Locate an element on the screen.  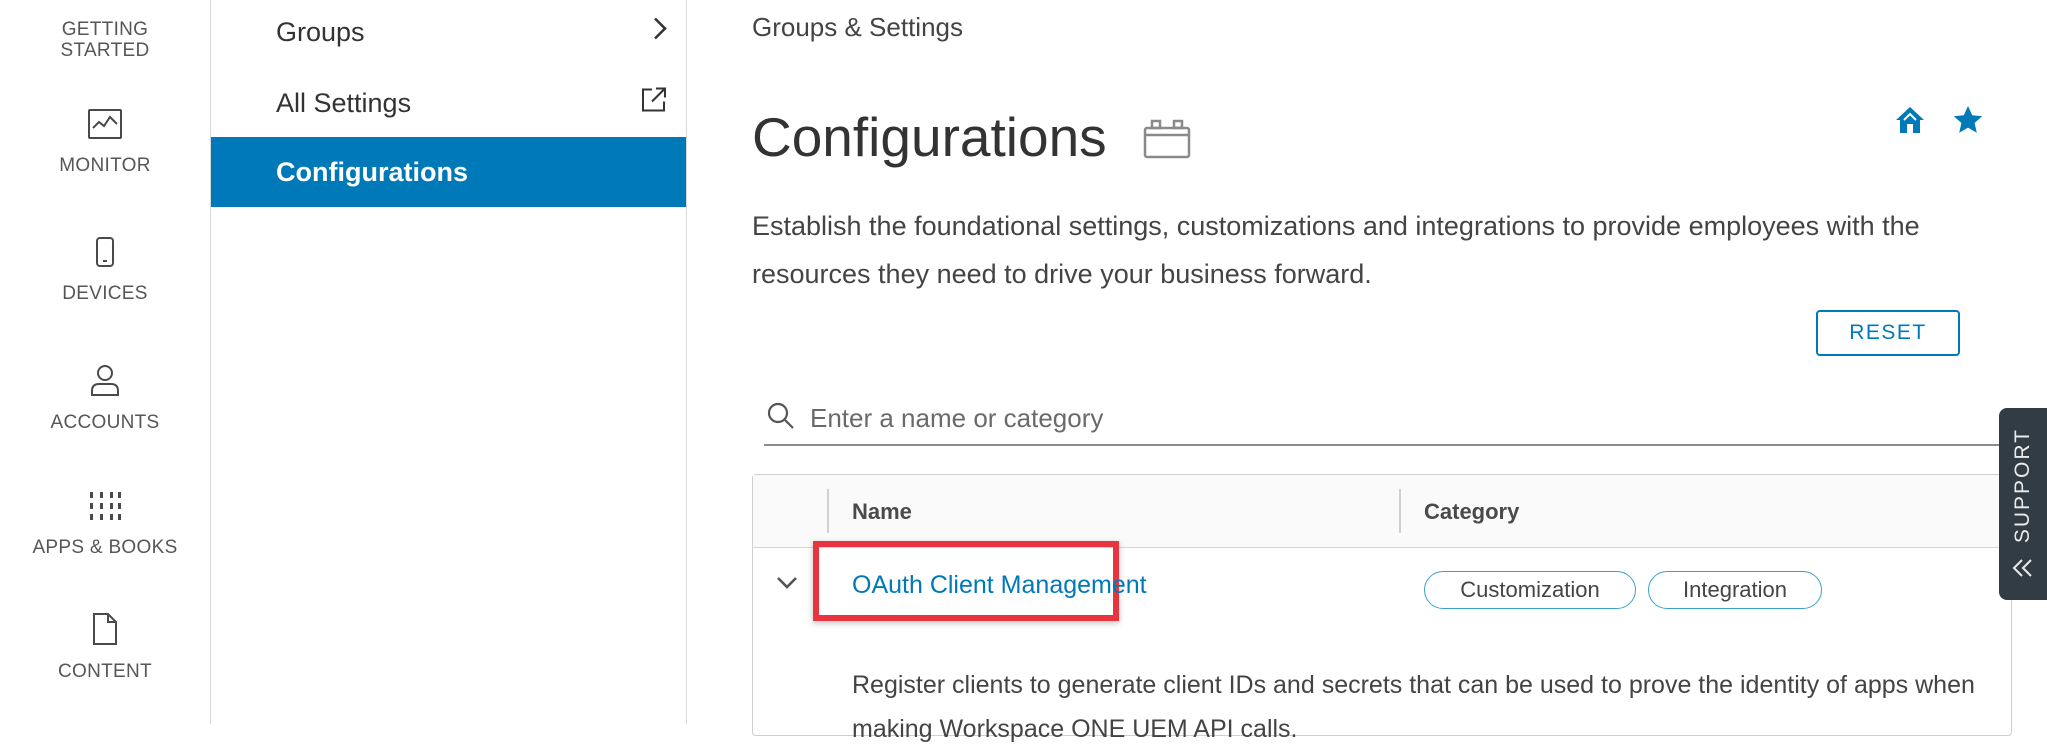
subnav-item-groups: Groups is located at coordinates (448, 33).